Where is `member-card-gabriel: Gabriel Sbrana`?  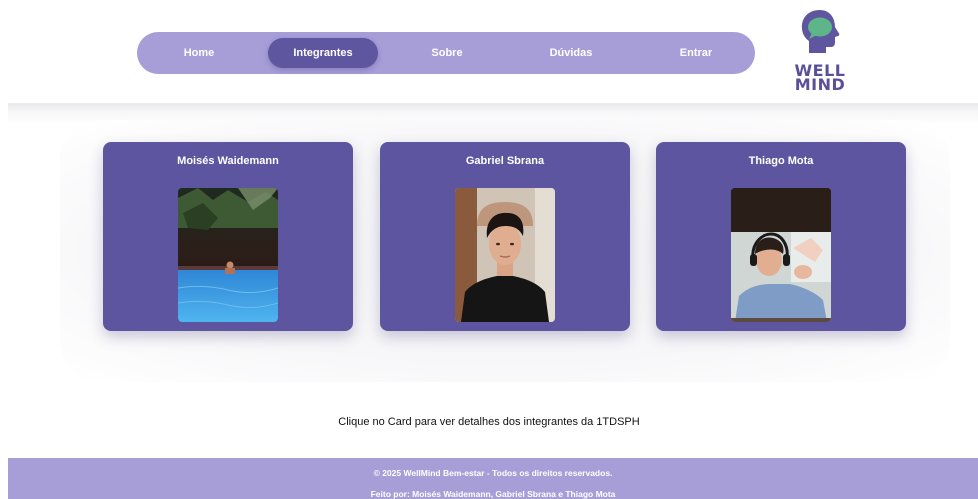 member-card-gabriel: Gabriel Sbrana is located at coordinates (505, 236).